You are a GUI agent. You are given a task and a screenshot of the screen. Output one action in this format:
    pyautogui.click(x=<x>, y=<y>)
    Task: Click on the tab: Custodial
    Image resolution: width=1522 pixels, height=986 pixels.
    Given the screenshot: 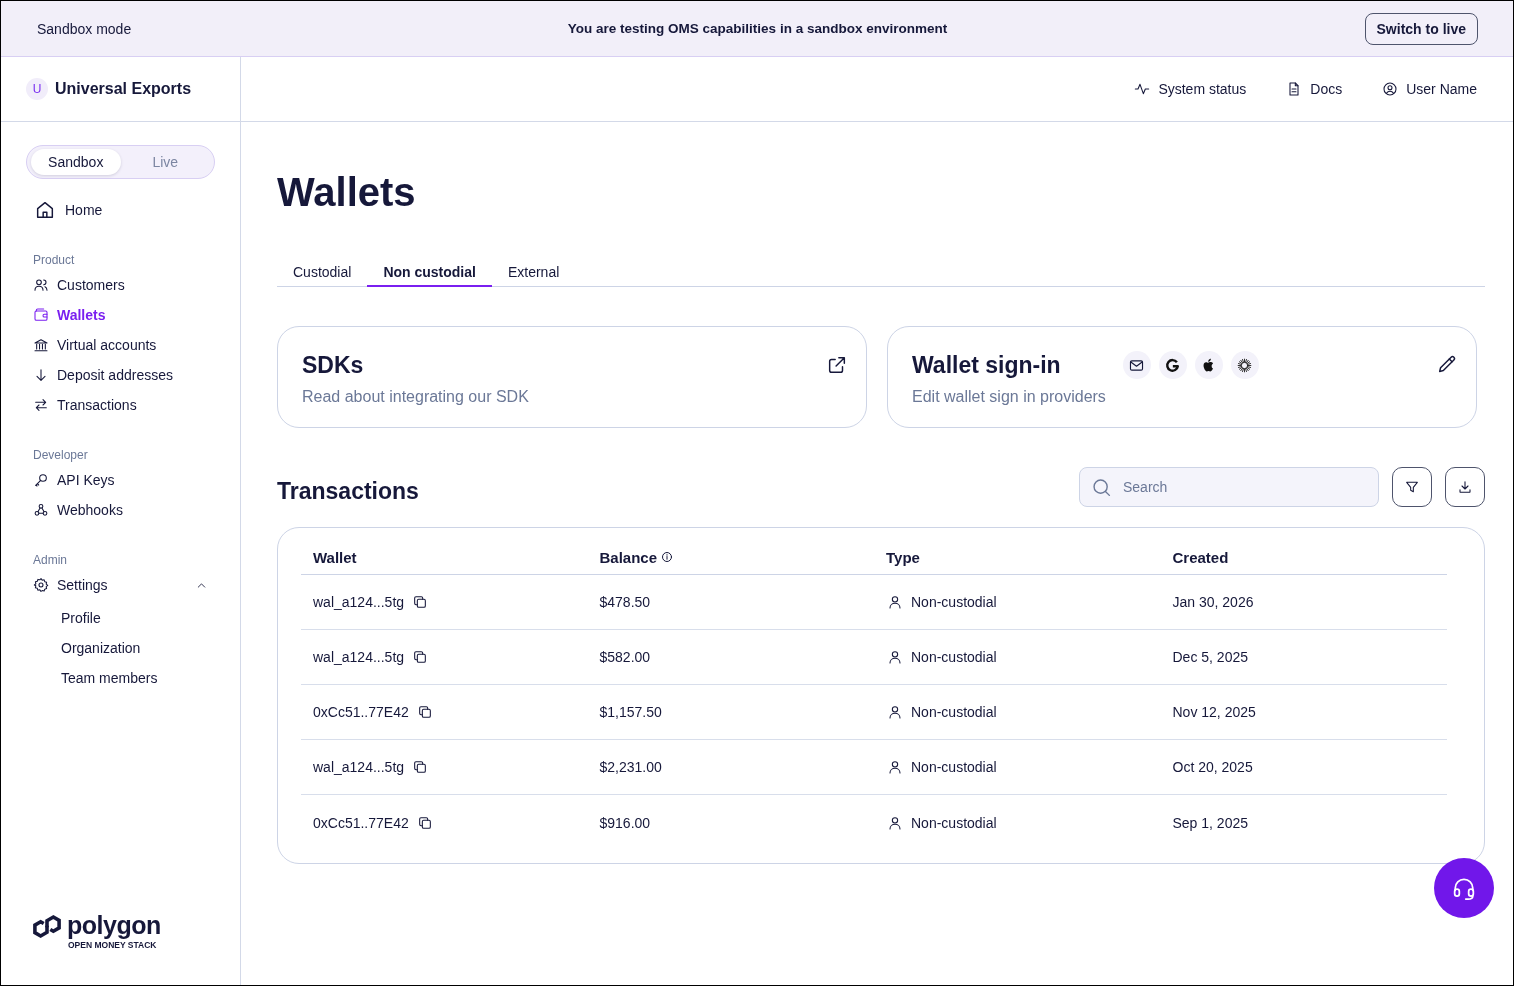 What is the action you would take?
    pyautogui.click(x=322, y=272)
    